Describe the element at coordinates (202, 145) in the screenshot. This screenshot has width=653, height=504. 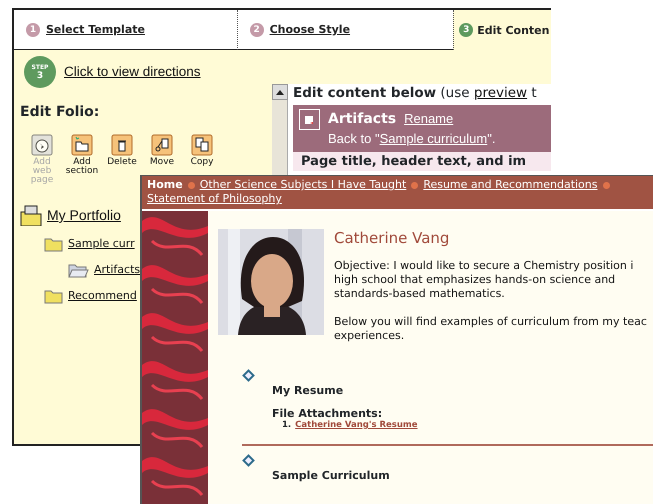
I see `copy-icon` at that location.